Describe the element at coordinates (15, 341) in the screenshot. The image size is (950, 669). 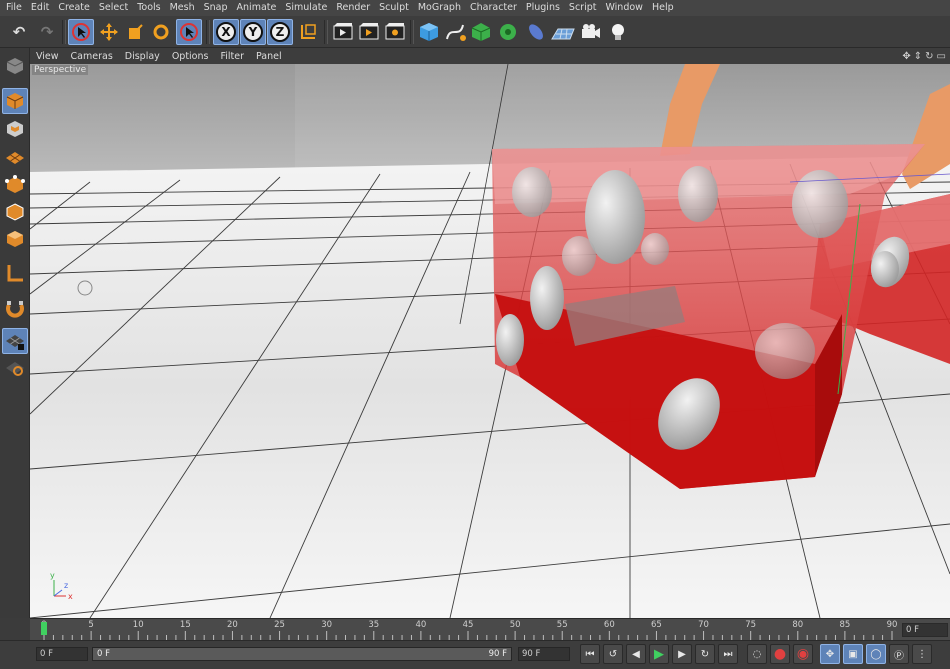
I see `locked-workplane-icon` at that location.